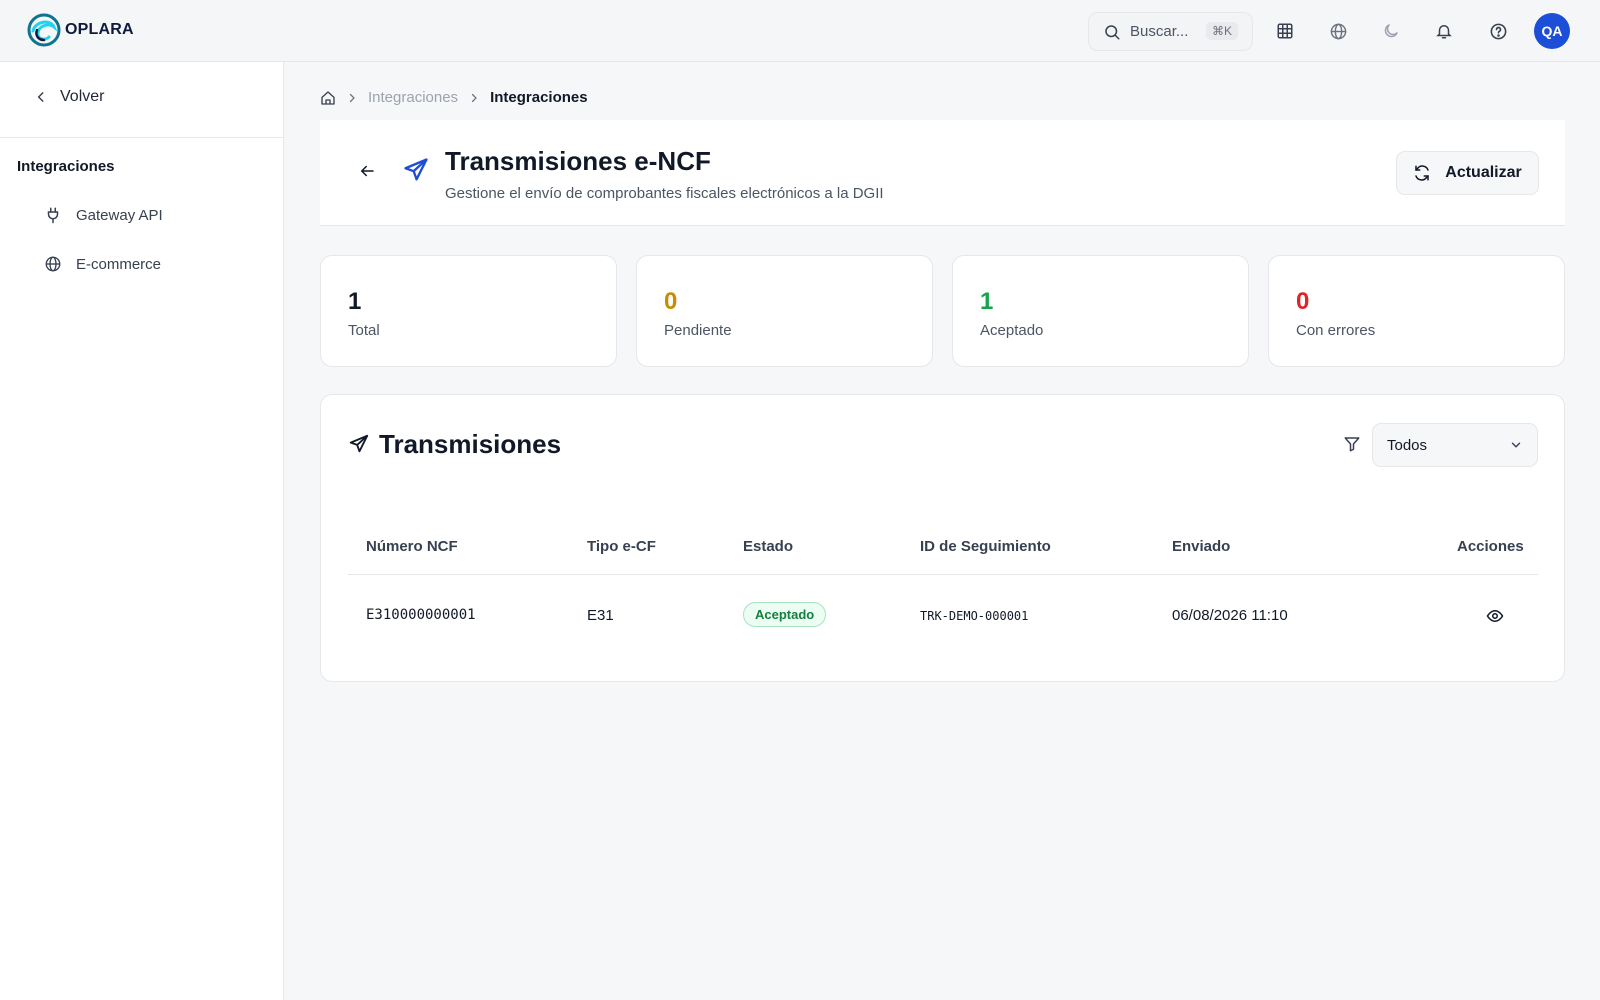 The height and width of the screenshot is (1000, 1600). What do you see at coordinates (468, 311) in the screenshot?
I see `stat-card-total: 1 Total` at bounding box center [468, 311].